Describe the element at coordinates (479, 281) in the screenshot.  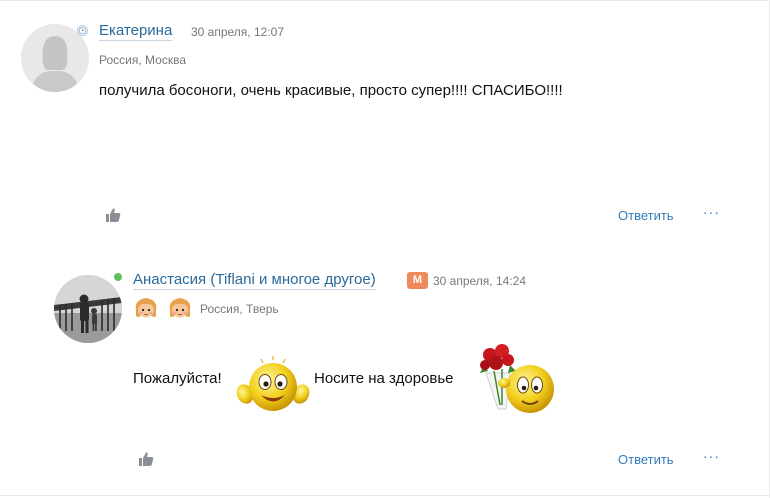
I see `comment-date: 30 апреля, 14:24` at that location.